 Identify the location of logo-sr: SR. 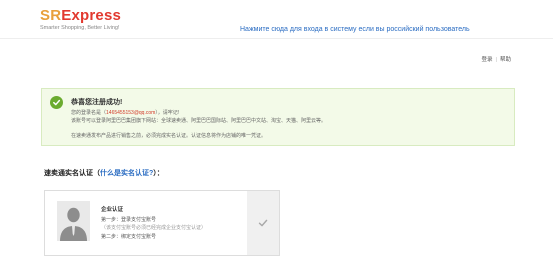
(51, 15).